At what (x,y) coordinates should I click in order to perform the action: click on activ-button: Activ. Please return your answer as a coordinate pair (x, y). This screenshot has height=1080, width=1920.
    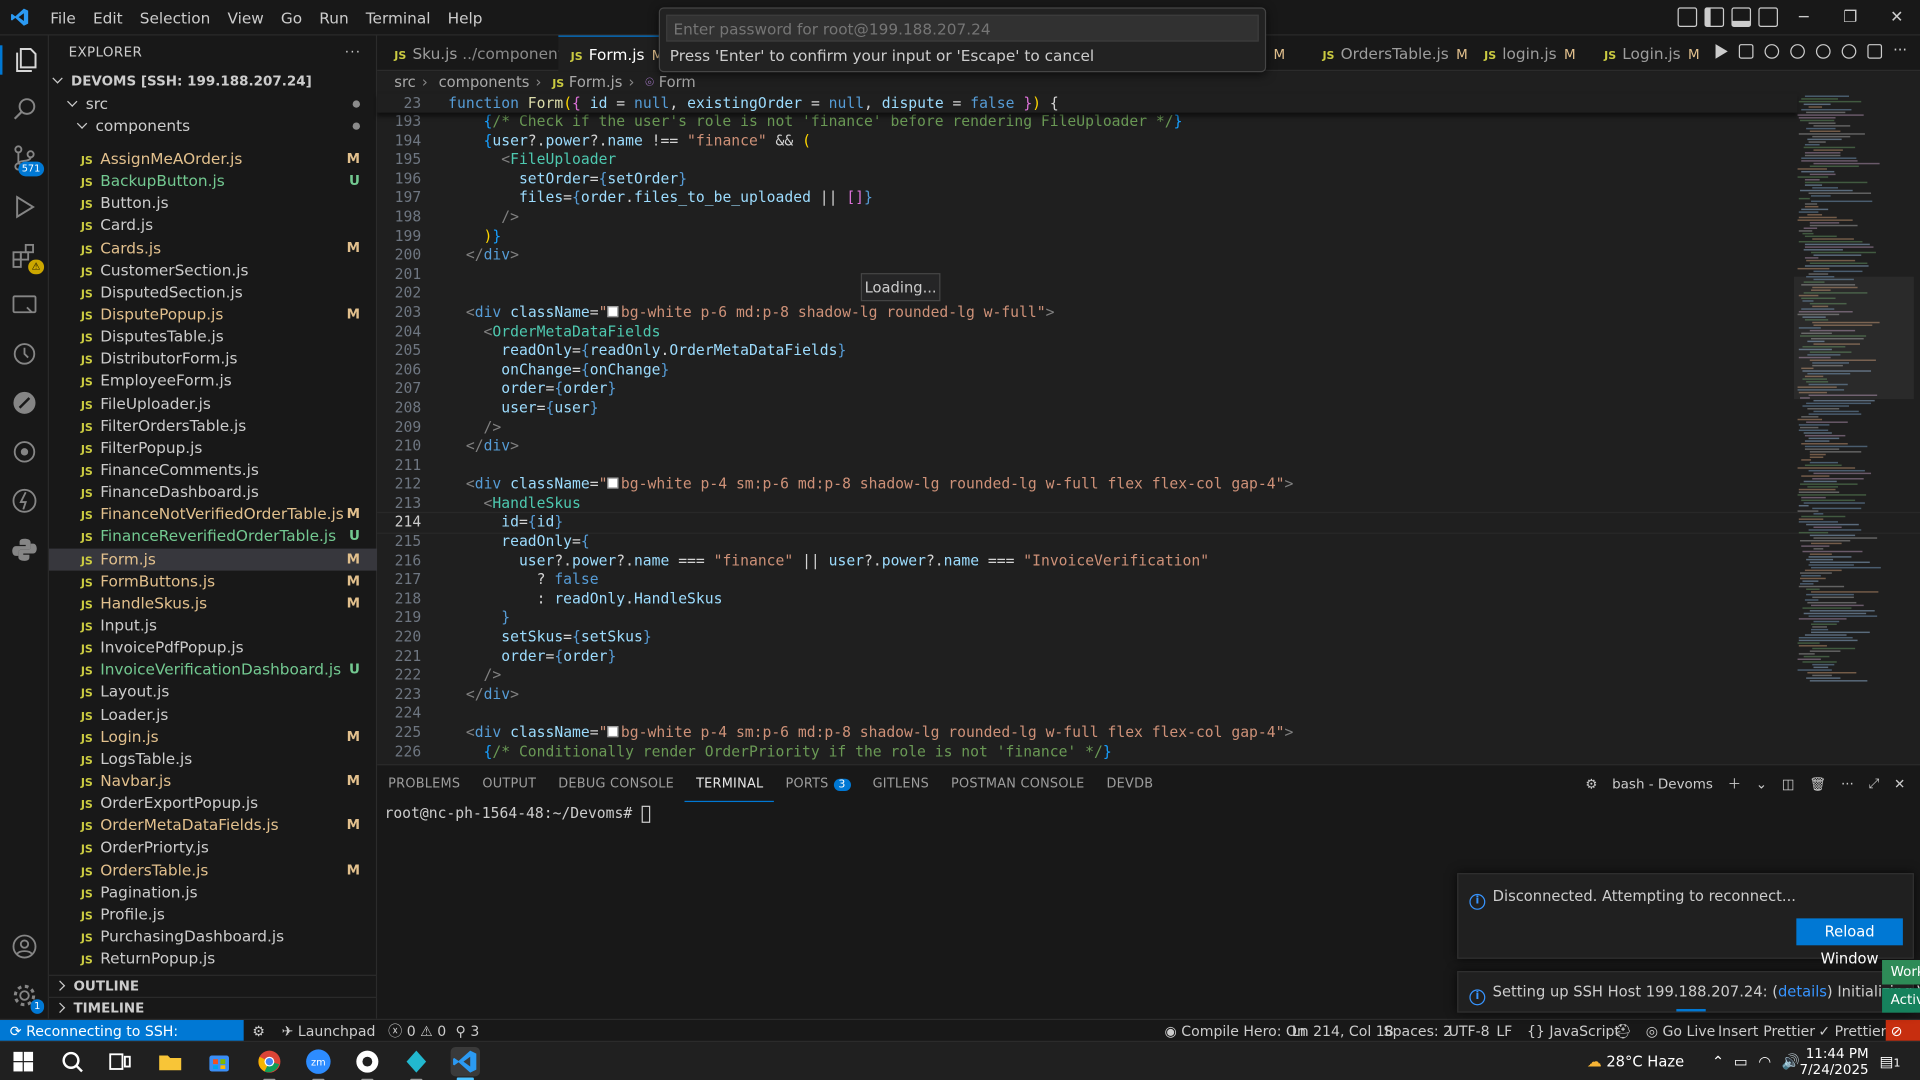
    Looking at the image, I should click on (1901, 1000).